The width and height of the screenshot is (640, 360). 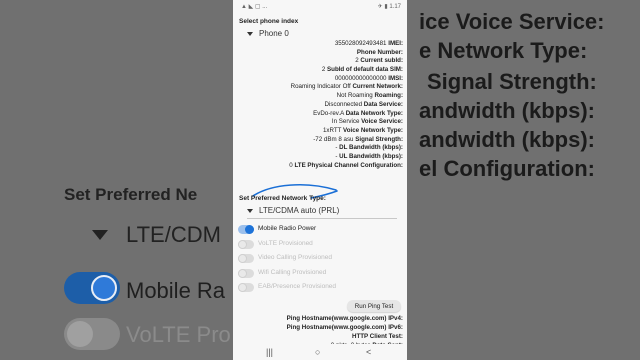 What do you see at coordinates (354, 96) in the screenshot?
I see `info-value: Not Roaming` at bounding box center [354, 96].